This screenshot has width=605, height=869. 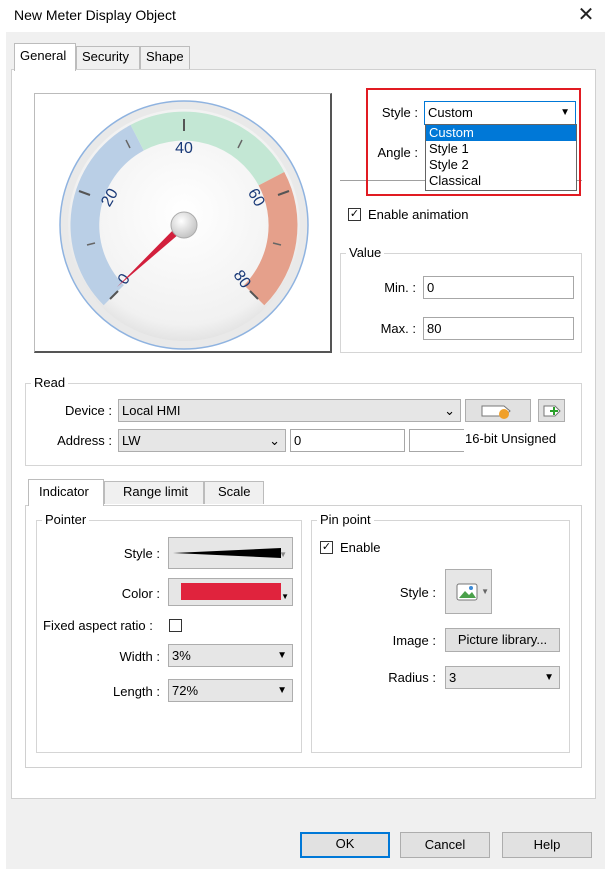 What do you see at coordinates (354, 214) in the screenshot?
I see `enable-animation-checkbox: ✓` at bounding box center [354, 214].